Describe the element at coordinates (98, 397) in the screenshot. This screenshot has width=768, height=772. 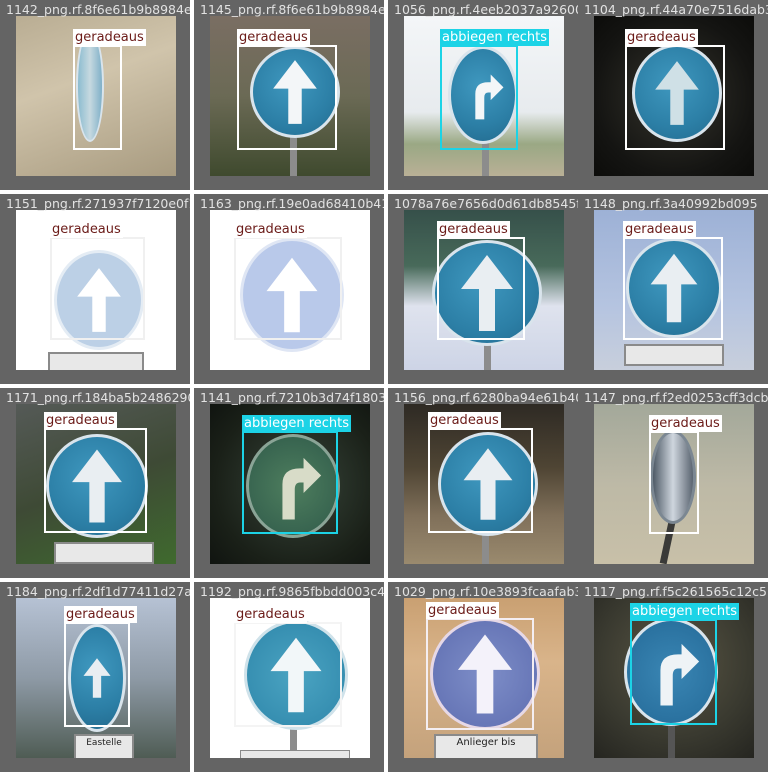
I see `tile-filename: 1171_png.rf.184ba5b2486290f1` at that location.